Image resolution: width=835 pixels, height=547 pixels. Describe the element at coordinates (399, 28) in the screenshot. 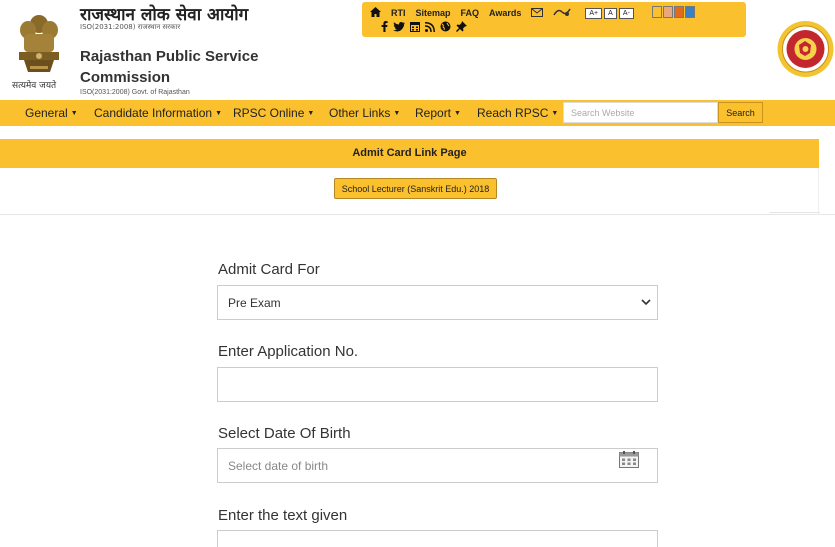

I see `twitter-icon` at that location.